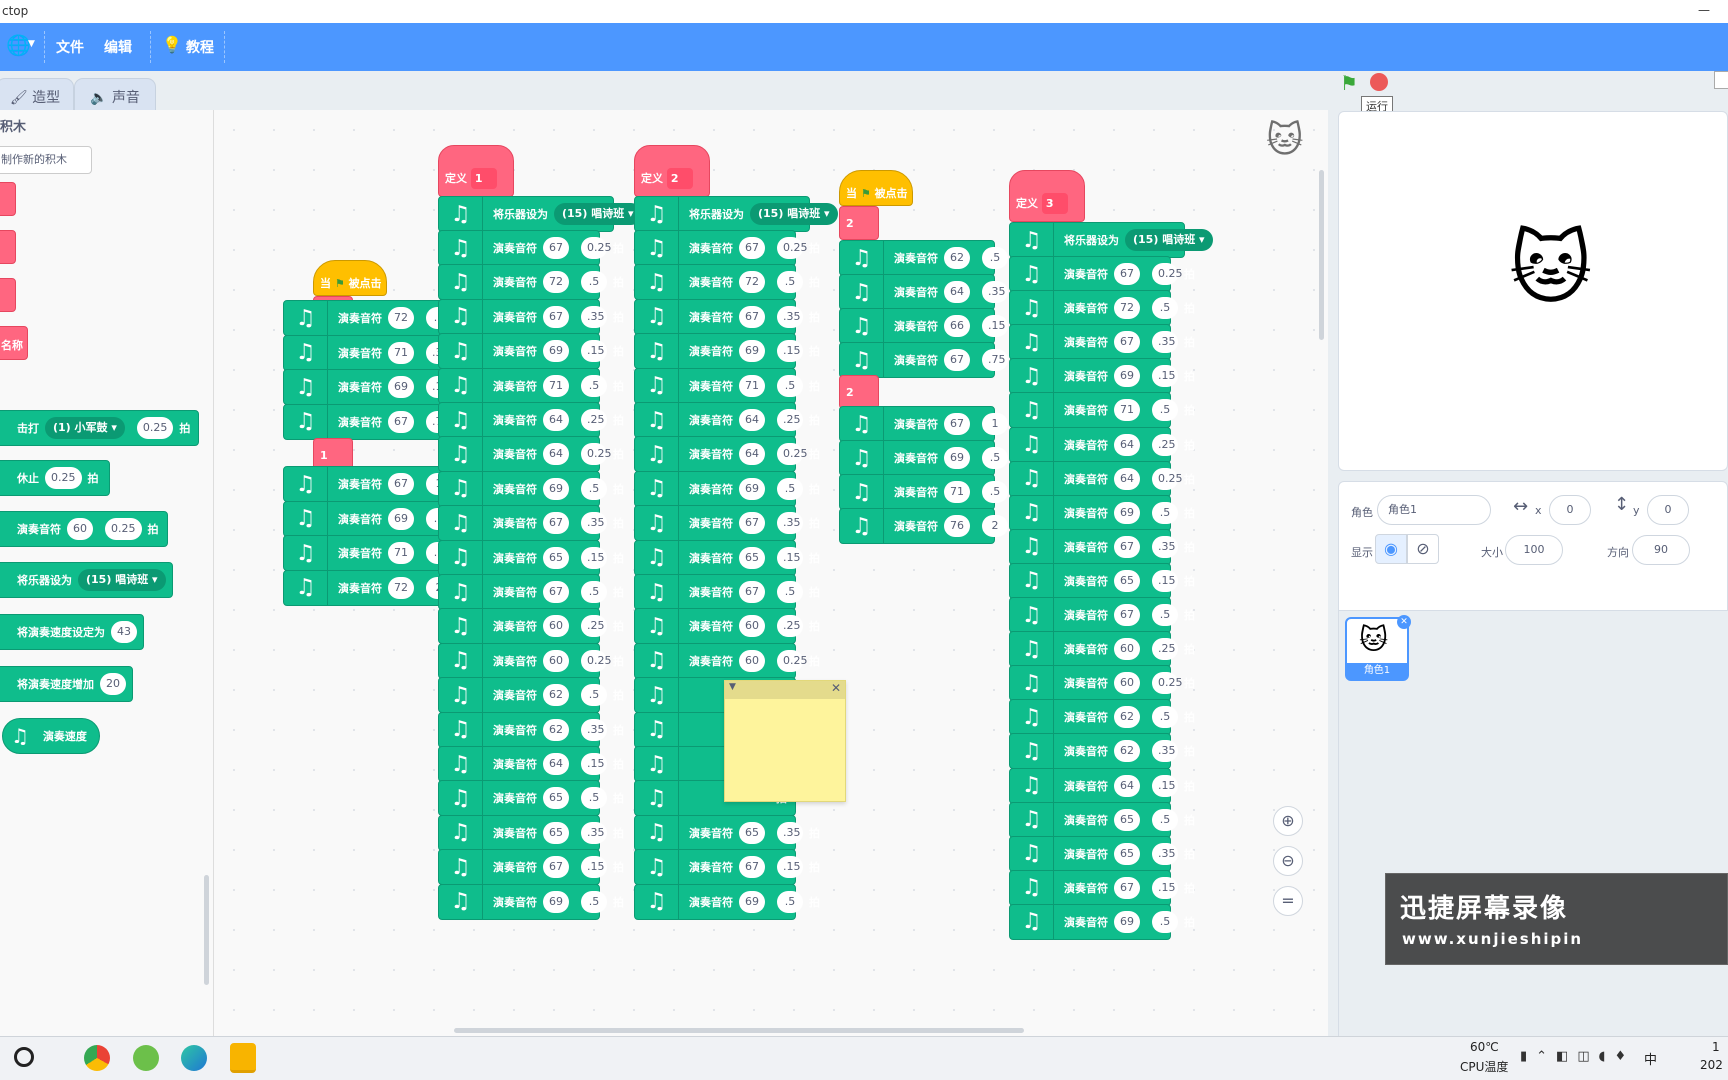 The width and height of the screenshot is (1728, 1080). Describe the element at coordinates (932, 292) in the screenshot. I see `play-note-block: ♫演奏音符64.35拍` at that location.